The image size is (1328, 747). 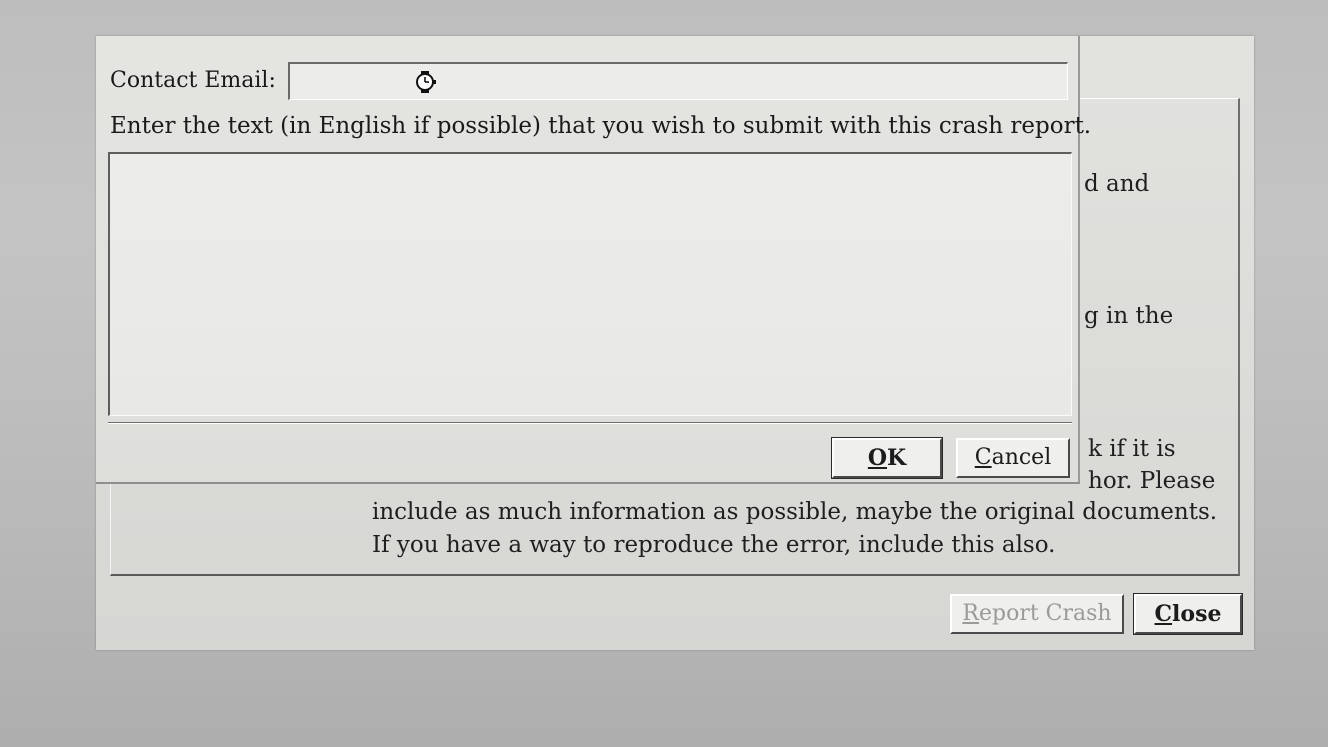 What do you see at coordinates (1152, 481) in the screenshot?
I see `background-text-line: hor. Please` at bounding box center [1152, 481].